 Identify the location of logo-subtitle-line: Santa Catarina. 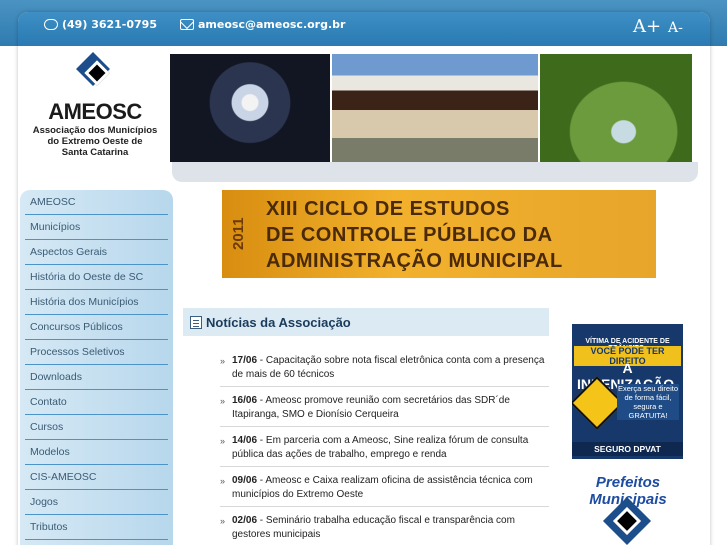
(95, 152).